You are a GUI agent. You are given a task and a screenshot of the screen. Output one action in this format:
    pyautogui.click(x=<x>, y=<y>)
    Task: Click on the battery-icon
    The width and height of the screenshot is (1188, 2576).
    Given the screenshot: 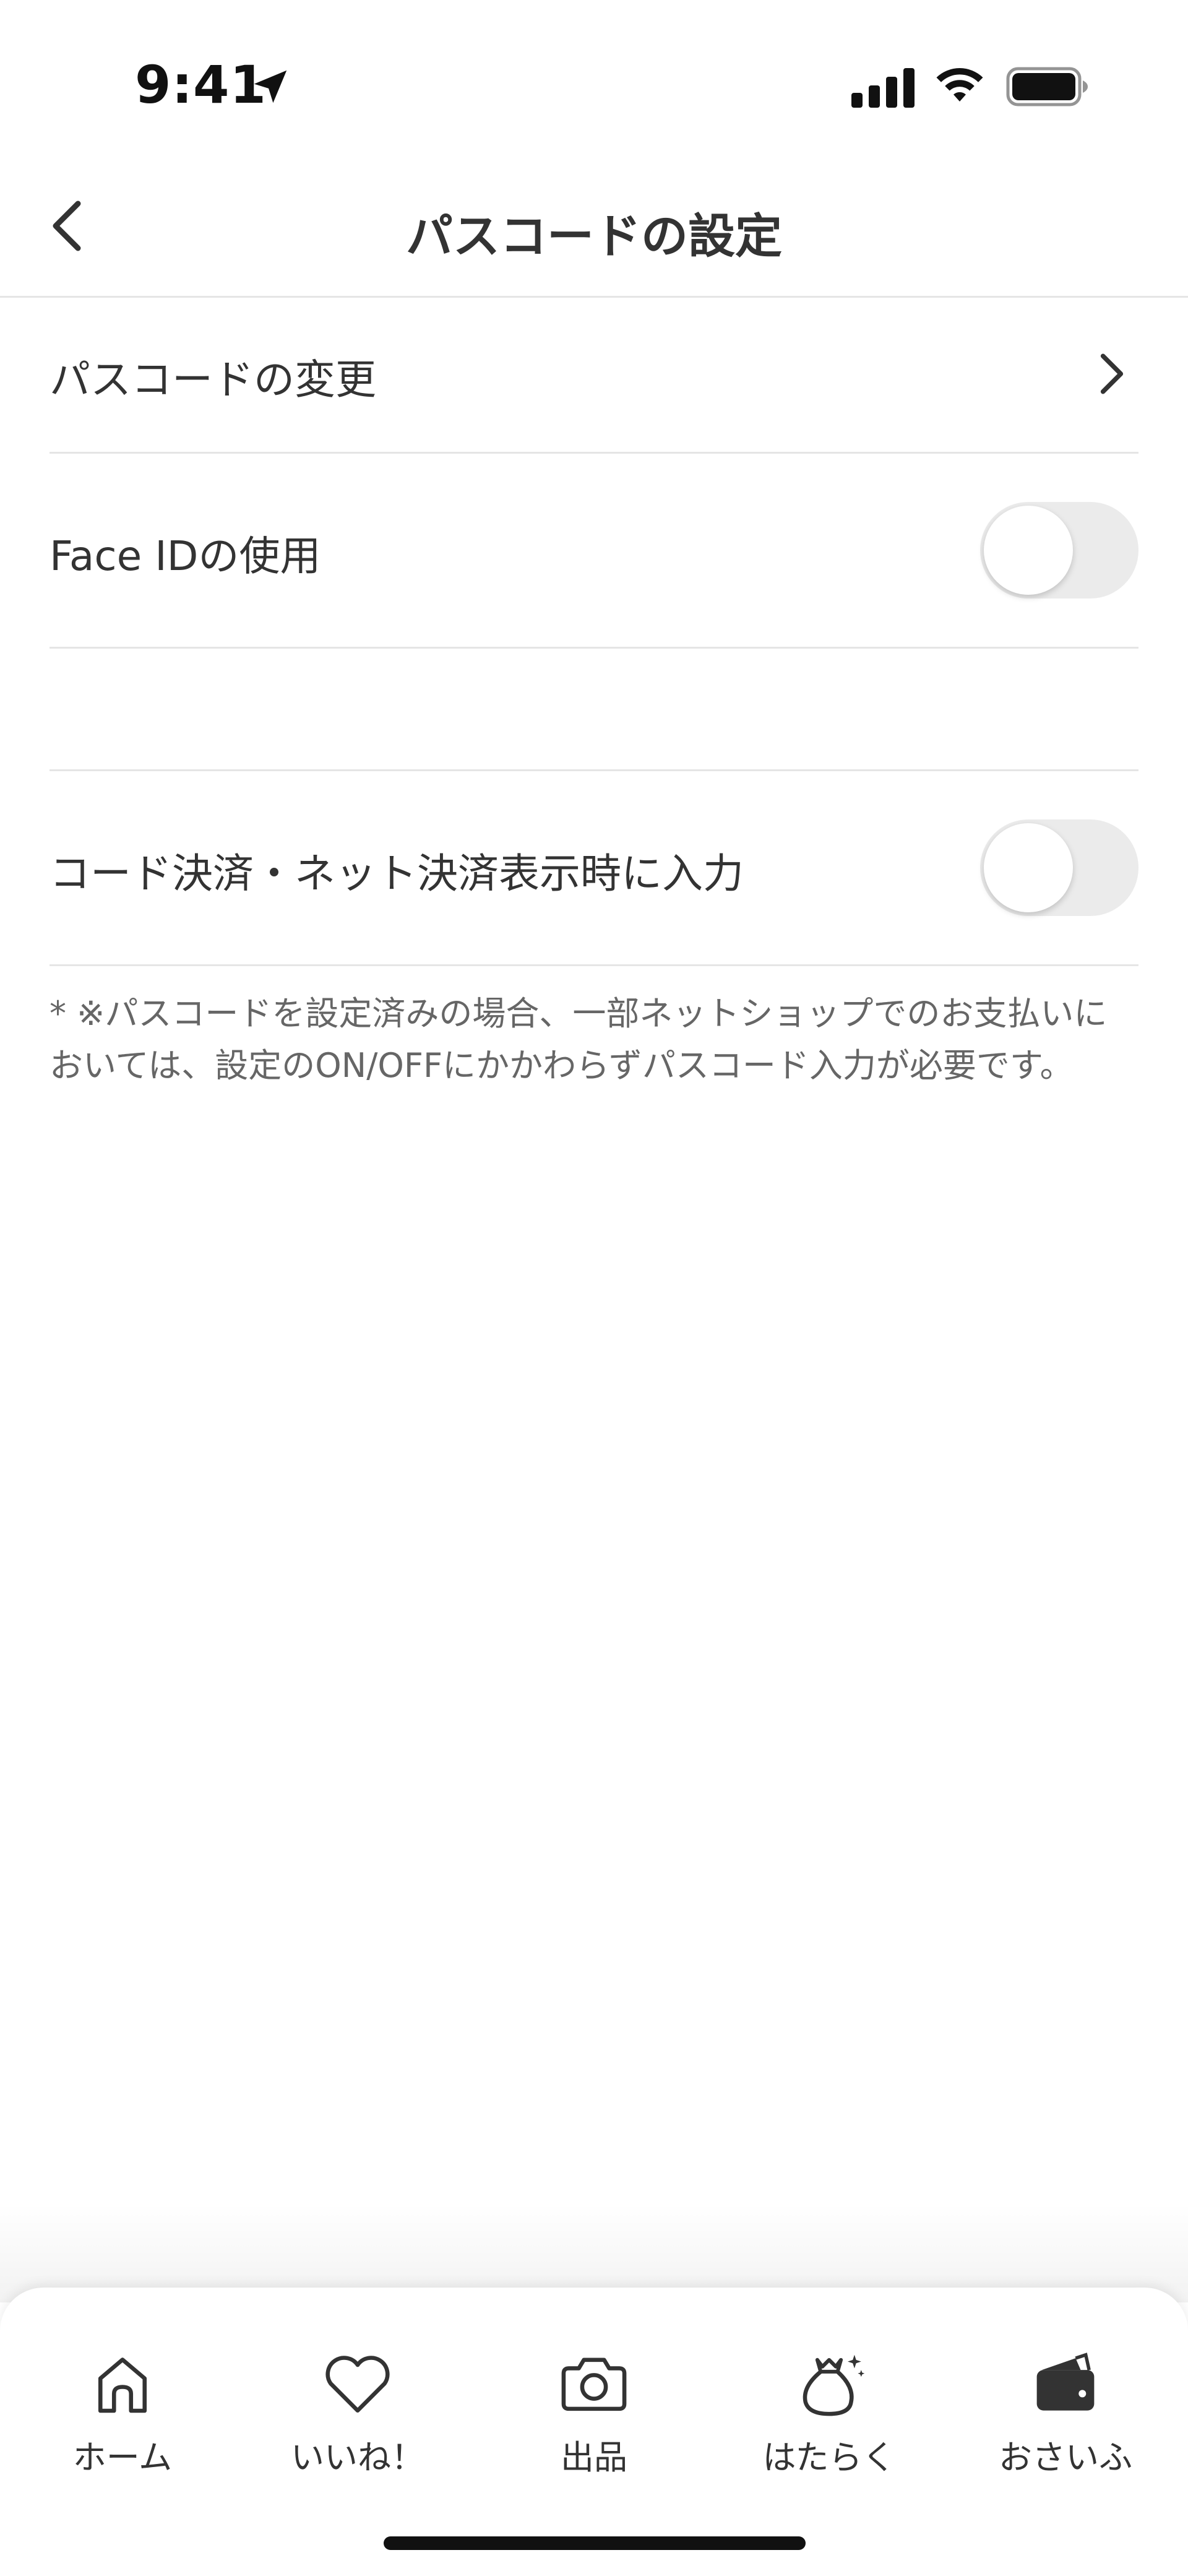 What is the action you would take?
    pyautogui.click(x=1047, y=86)
    